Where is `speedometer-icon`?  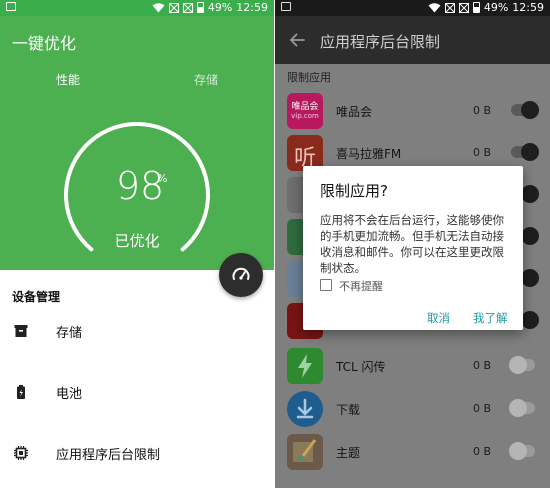 speedometer-icon is located at coordinates (241, 273).